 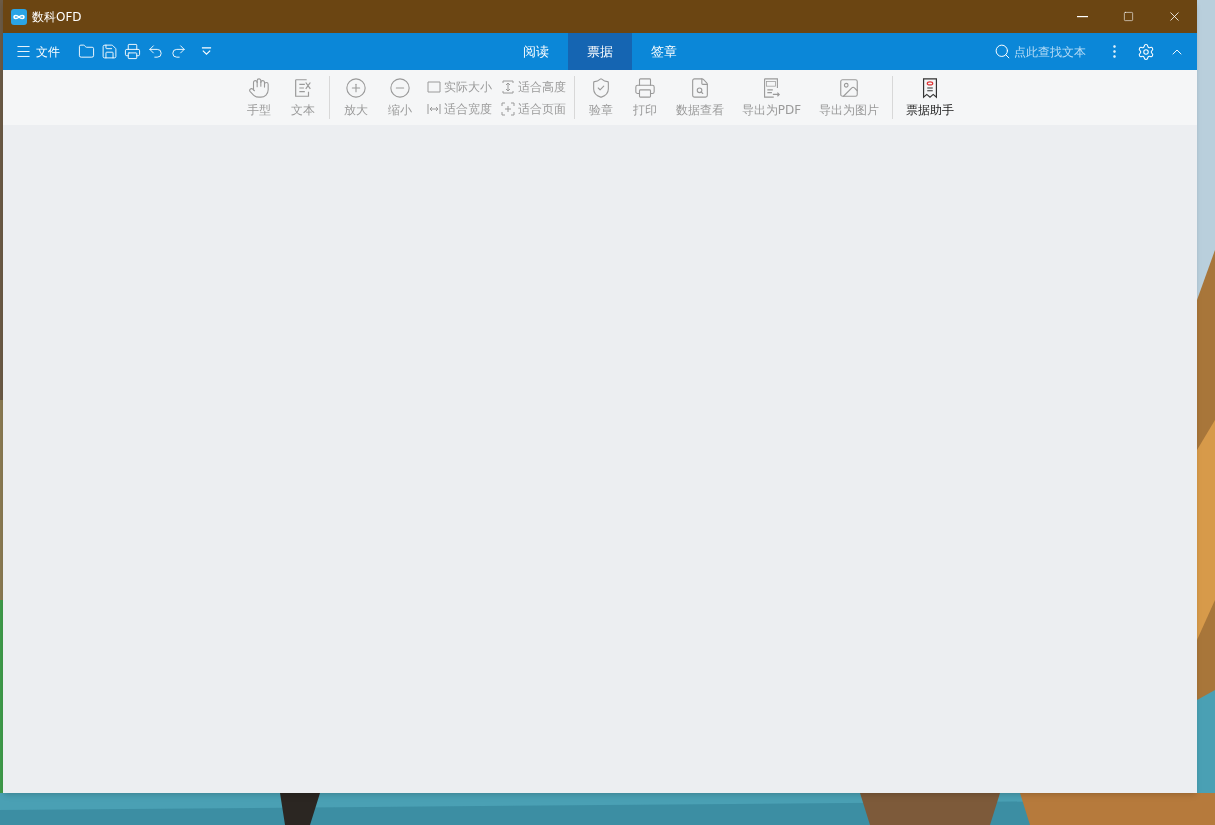 What do you see at coordinates (155, 51) in the screenshot?
I see `undo-icon` at bounding box center [155, 51].